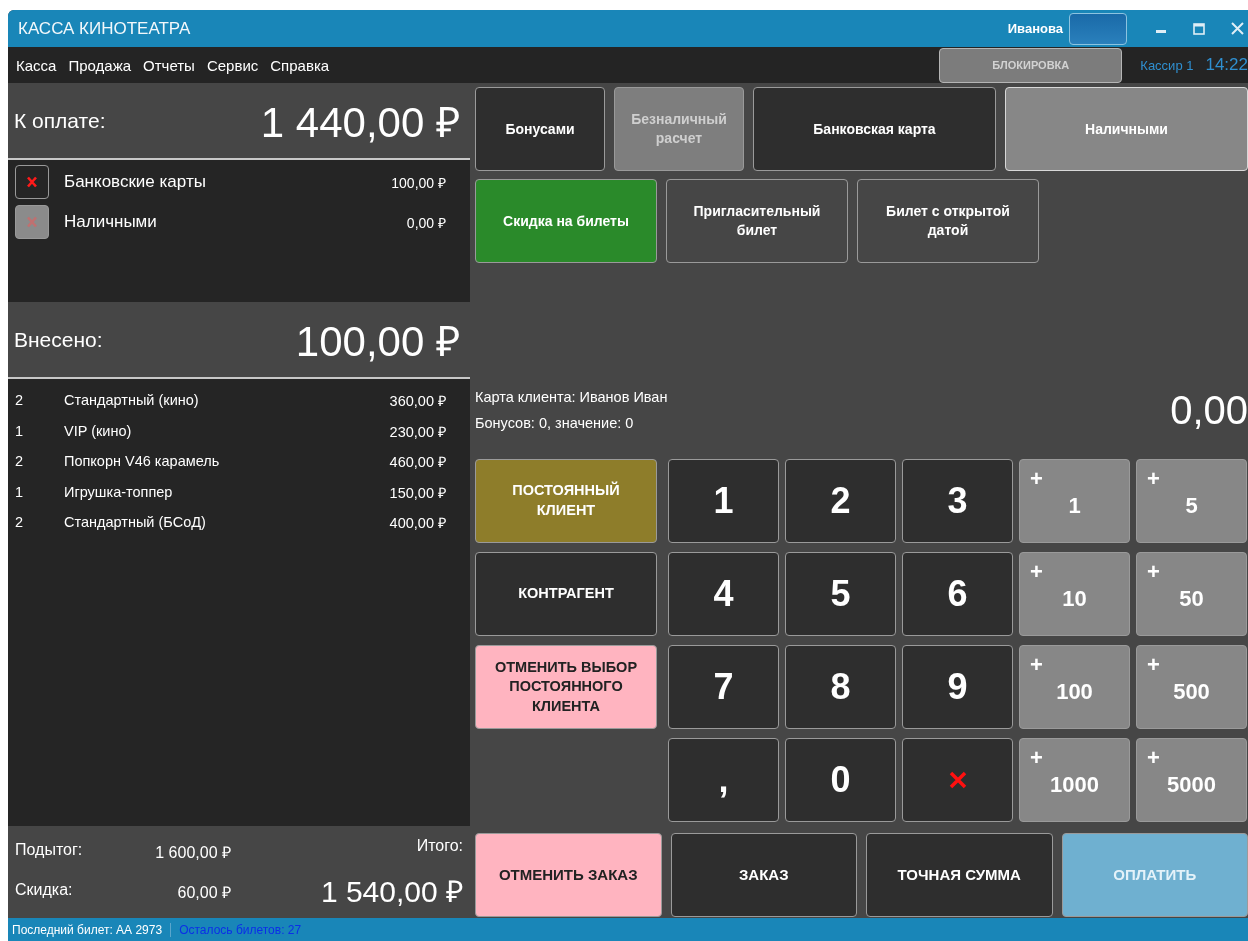 This screenshot has width=1248, height=941. I want to click on keypad-key: 7, so click(723, 687).